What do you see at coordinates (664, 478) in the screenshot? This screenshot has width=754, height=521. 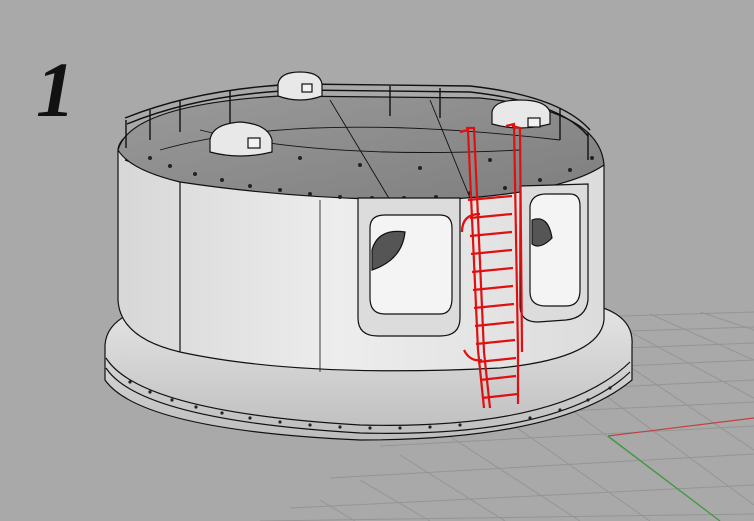 I see `y-axis-line` at bounding box center [664, 478].